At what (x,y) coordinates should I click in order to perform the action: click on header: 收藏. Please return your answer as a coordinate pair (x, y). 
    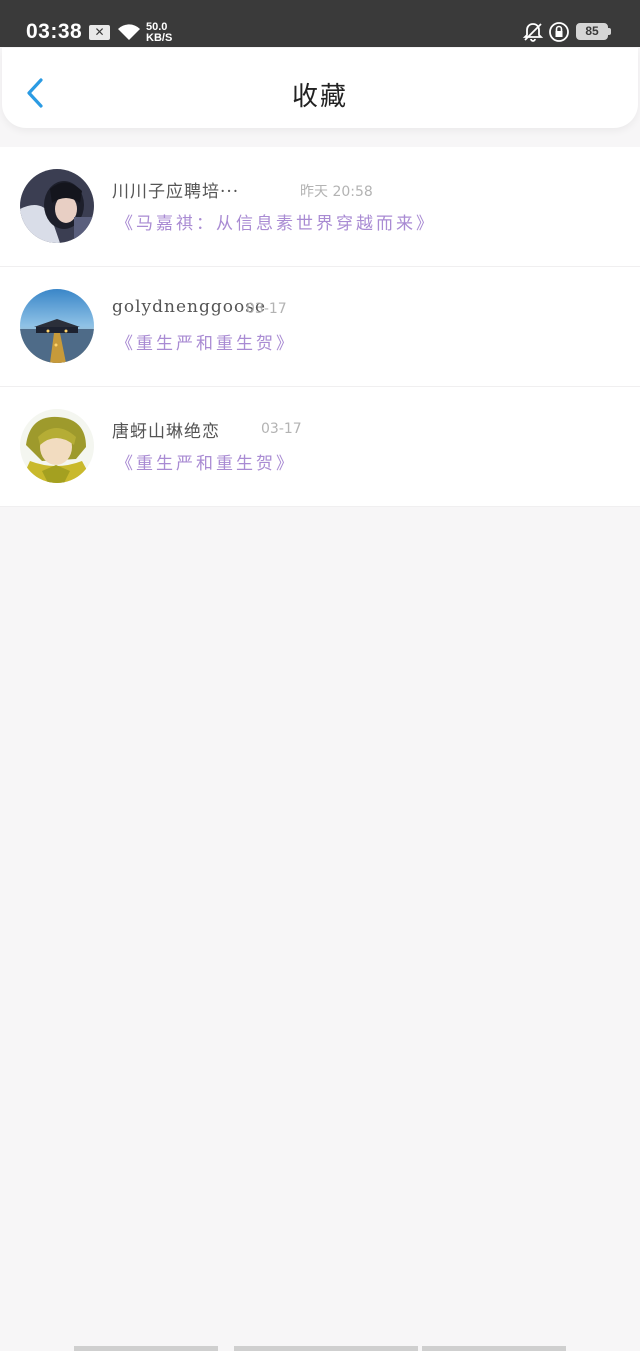
    Looking at the image, I should click on (320, 88).